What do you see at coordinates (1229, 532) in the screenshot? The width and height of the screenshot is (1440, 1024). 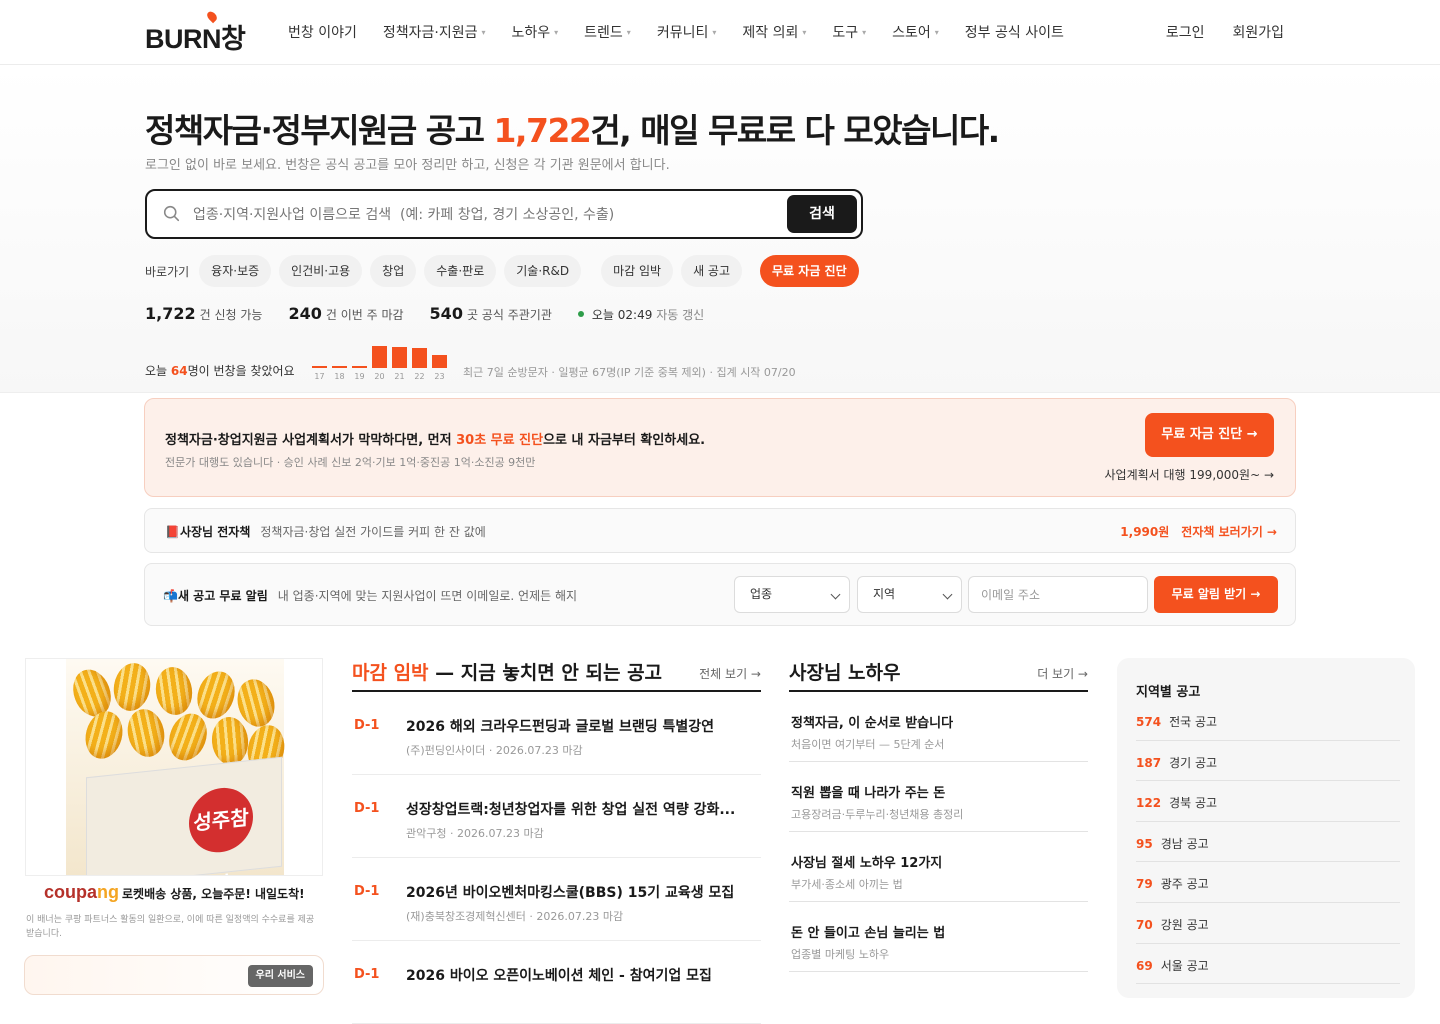 I see `ebook-link: 전자책 보러가기 →` at bounding box center [1229, 532].